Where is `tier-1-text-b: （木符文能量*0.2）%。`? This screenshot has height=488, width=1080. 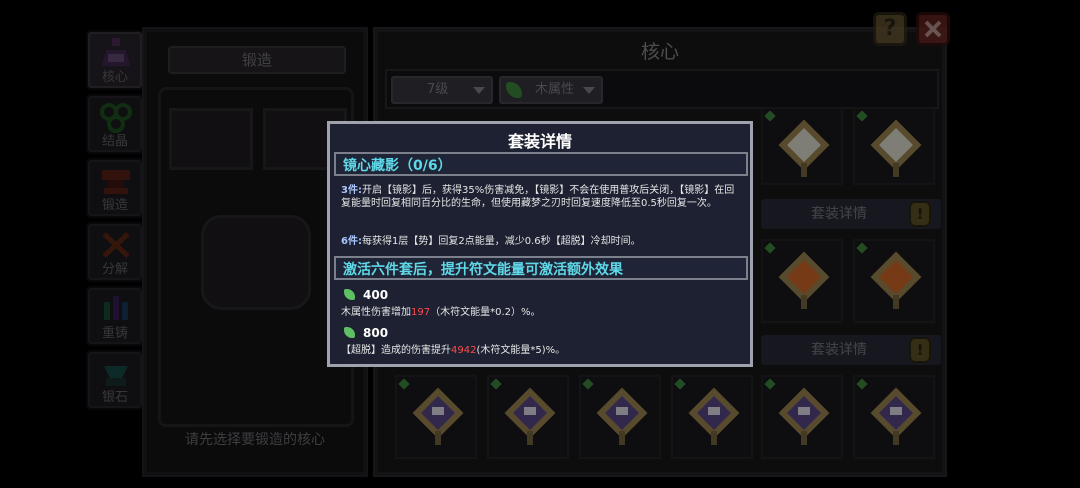 tier-1-text-b: （木符文能量*0.2）%。 is located at coordinates (485, 312).